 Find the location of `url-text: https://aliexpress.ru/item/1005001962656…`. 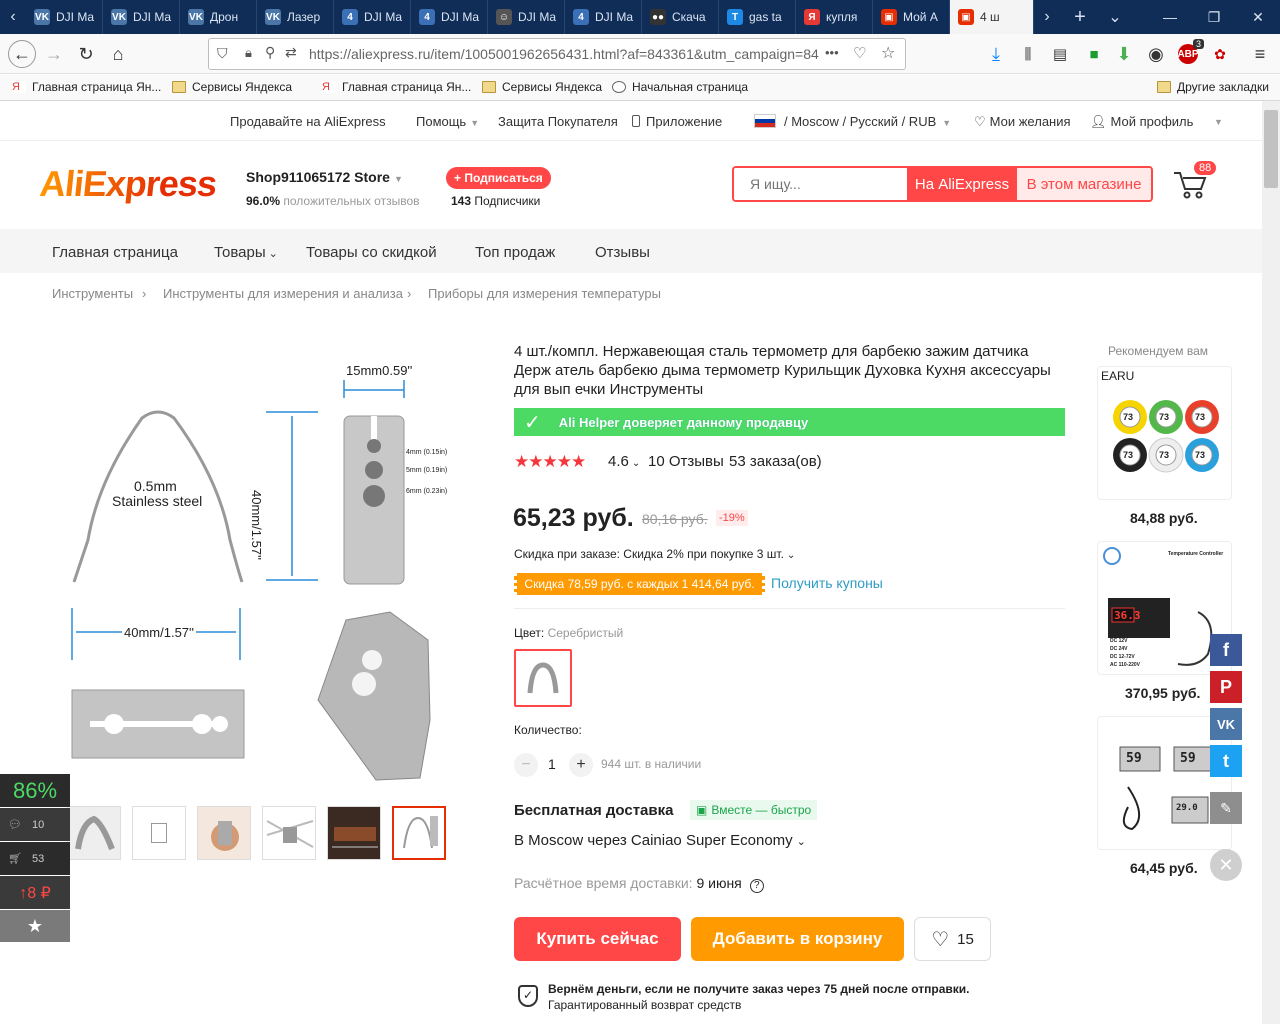

url-text: https://aliexpress.ru/item/1005001962656… is located at coordinates (569, 54).